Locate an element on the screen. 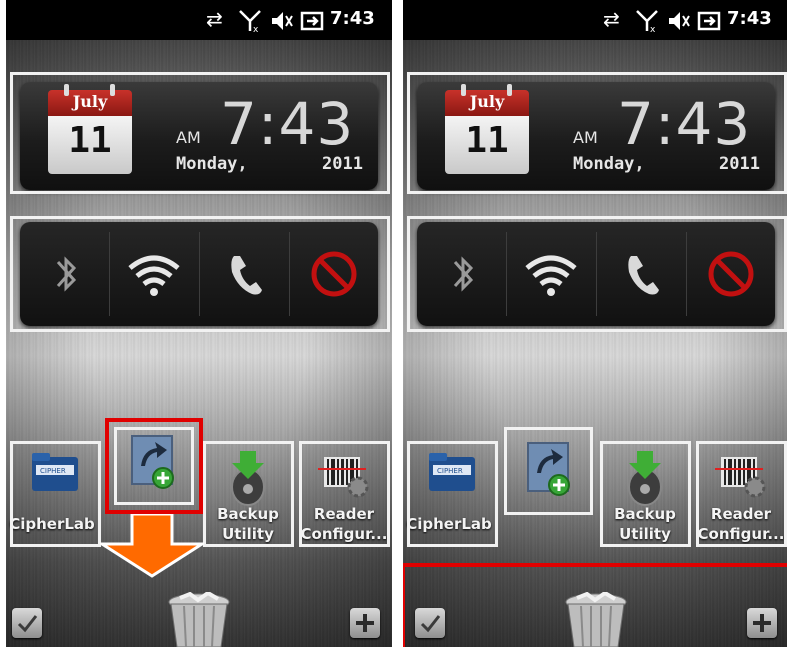  trash-bin-icon is located at coordinates (199, 618).